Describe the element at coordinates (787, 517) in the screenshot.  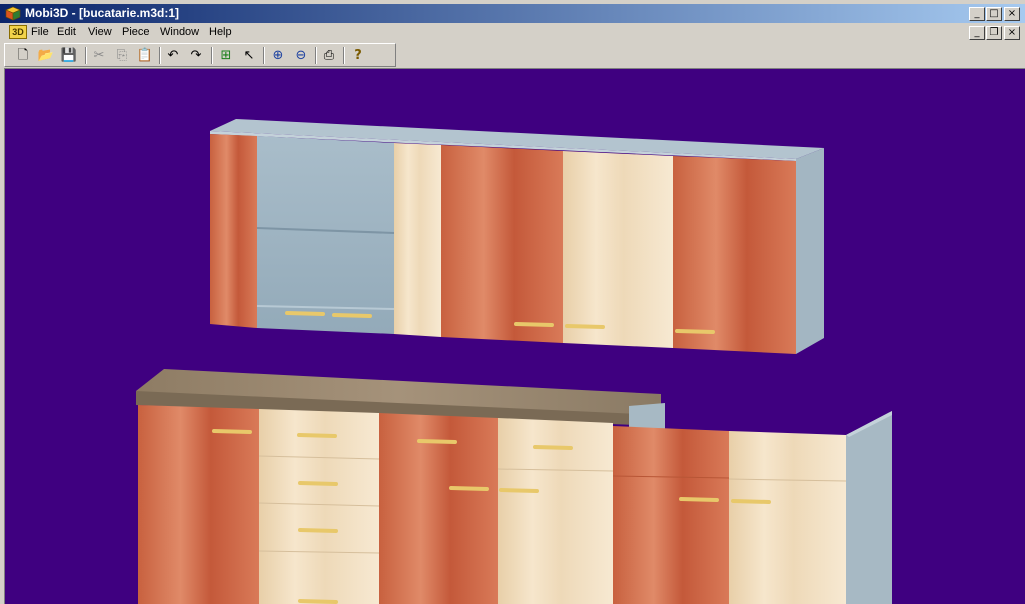
I see `lower-door-maple` at that location.